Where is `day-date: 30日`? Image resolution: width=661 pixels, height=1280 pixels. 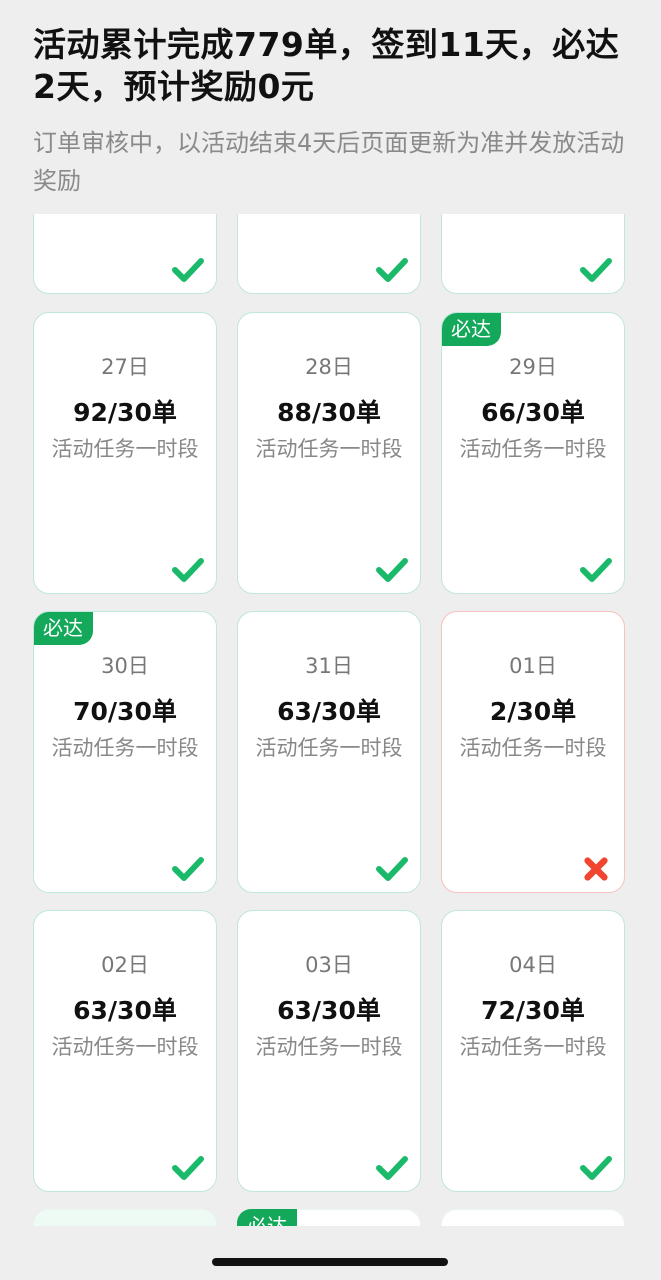
day-date: 30日 is located at coordinates (125, 666).